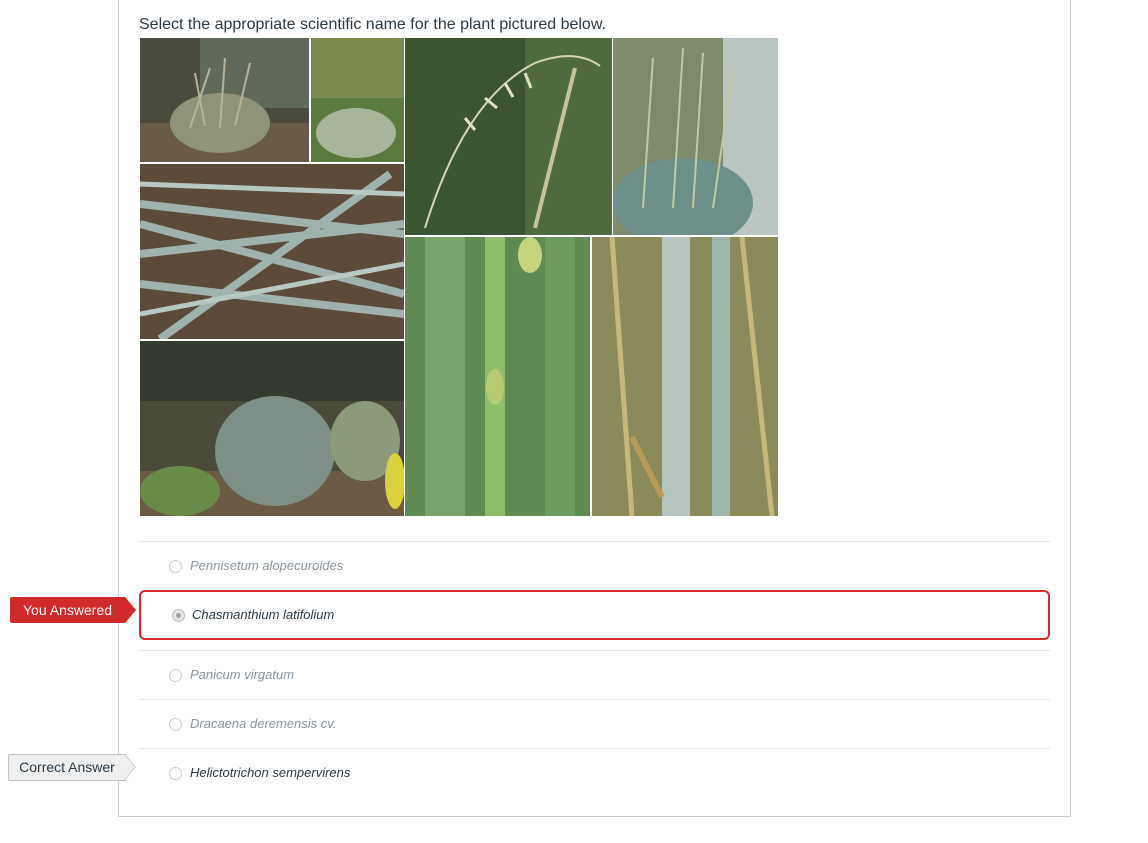 Image resolution: width=1148 pixels, height=843 pixels. What do you see at coordinates (508, 136) in the screenshot?
I see `photo-tile-panicle` at bounding box center [508, 136].